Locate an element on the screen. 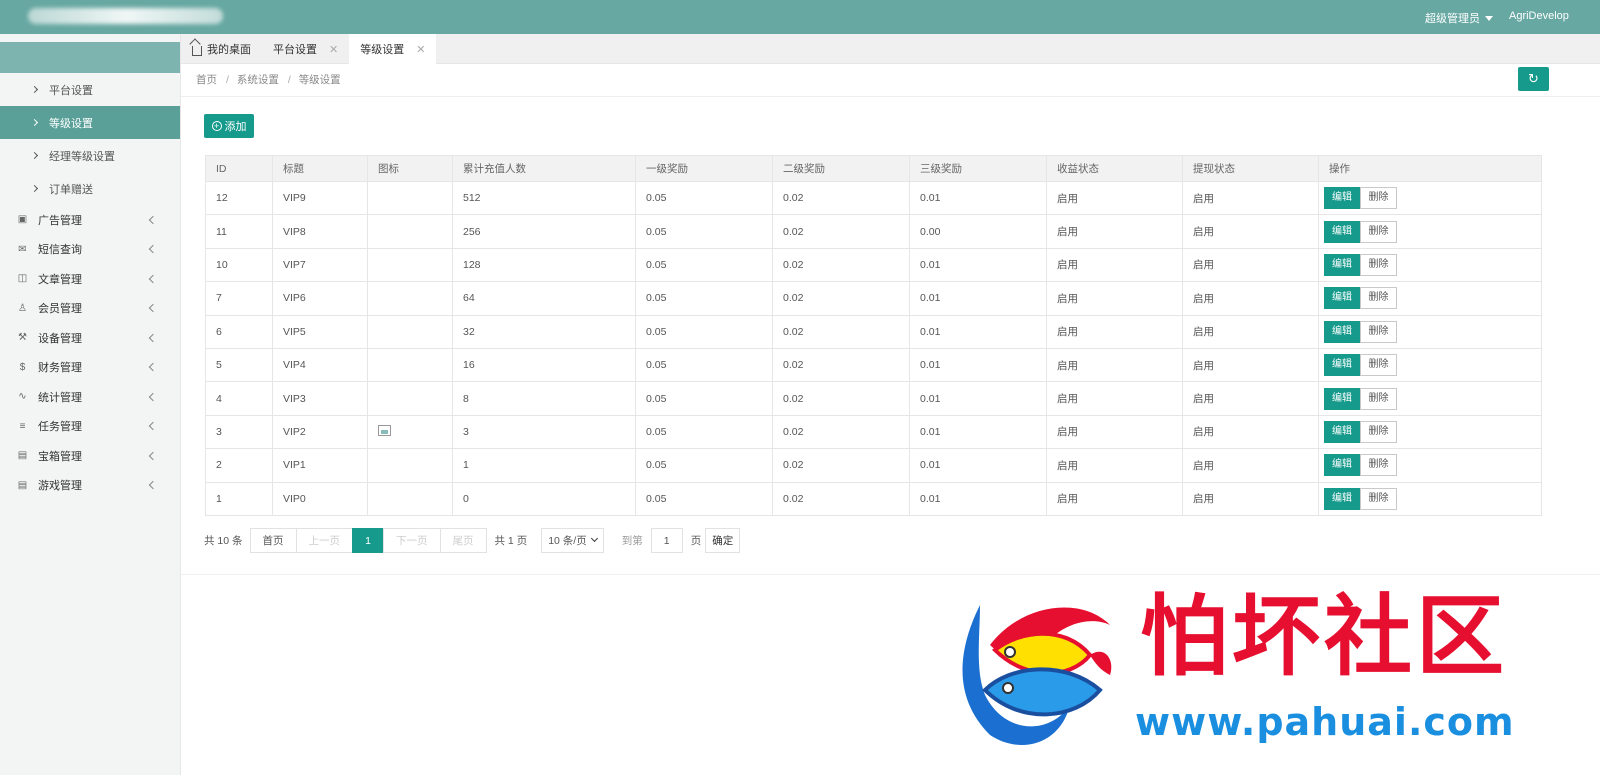 This screenshot has height=775, width=1600. sidebar-item-articles: ◫ 文章管理 is located at coordinates (90, 279).